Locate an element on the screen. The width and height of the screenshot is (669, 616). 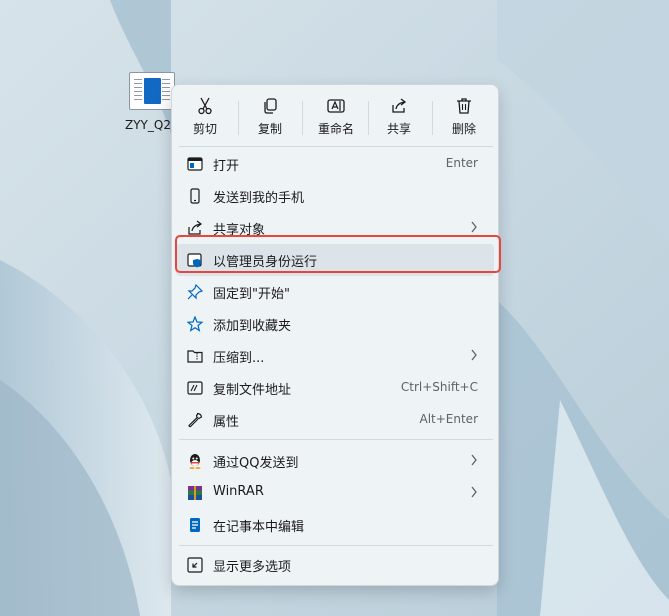
menu-item-label: 复制文件地址 is located at coordinates (252, 390).